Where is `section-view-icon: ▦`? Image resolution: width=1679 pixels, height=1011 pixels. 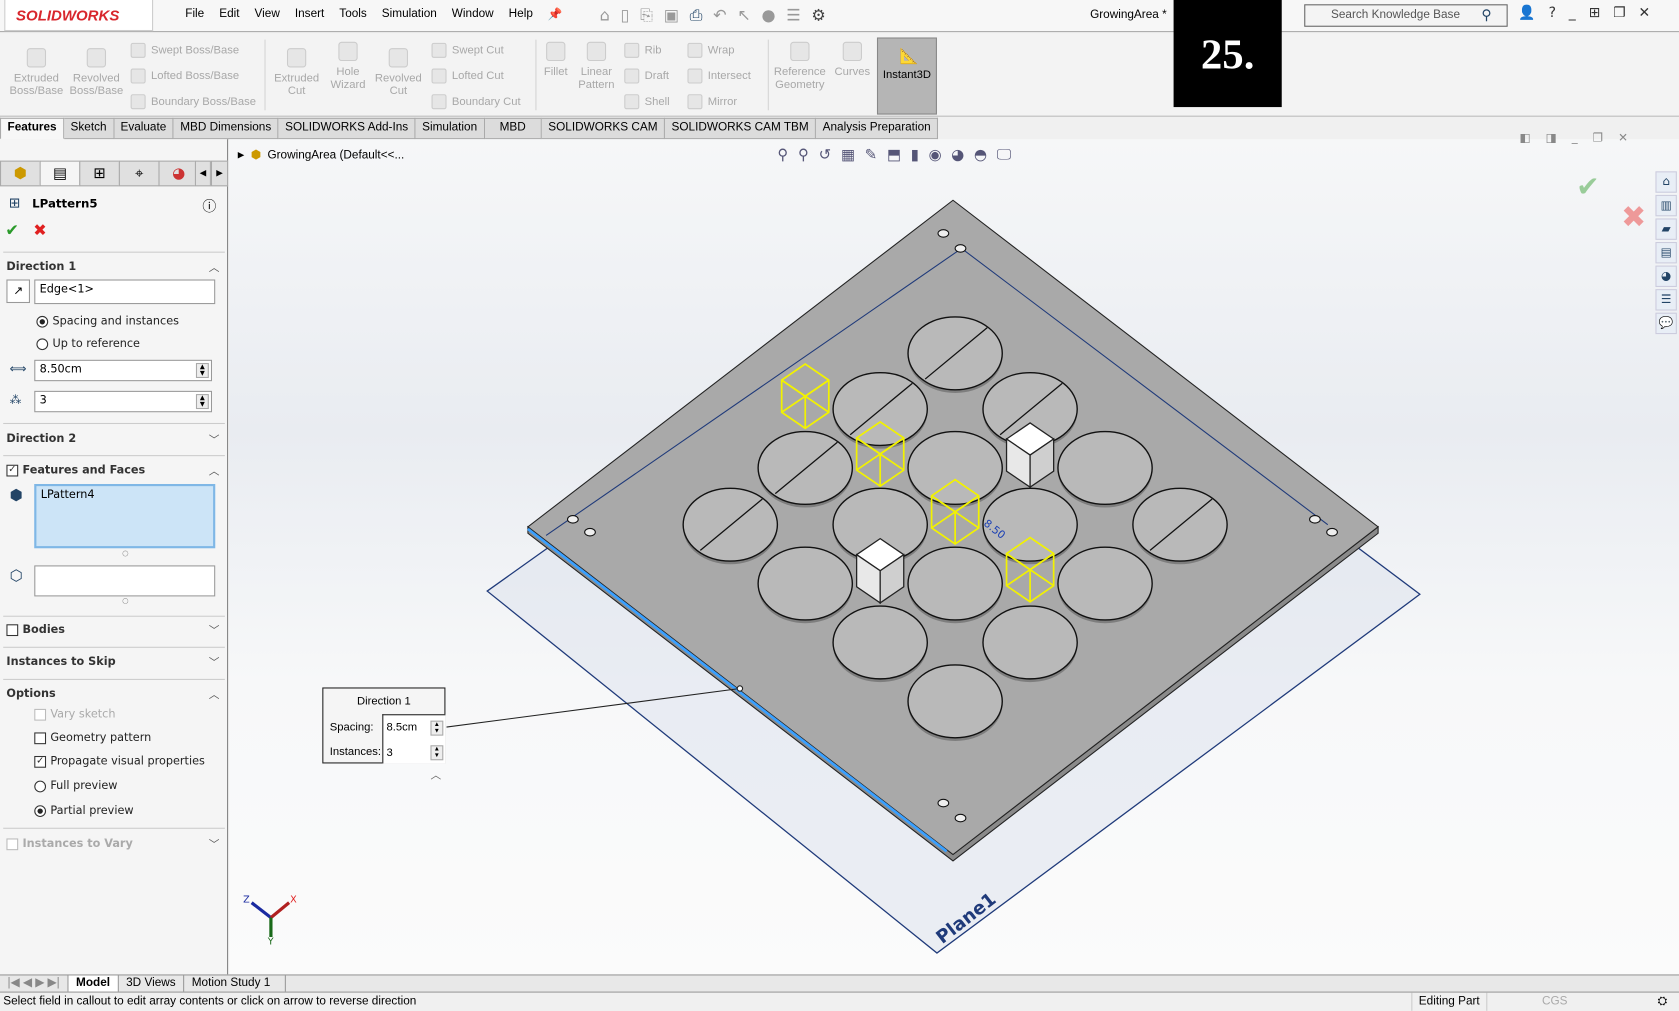
section-view-icon: ▦ is located at coordinates (848, 155).